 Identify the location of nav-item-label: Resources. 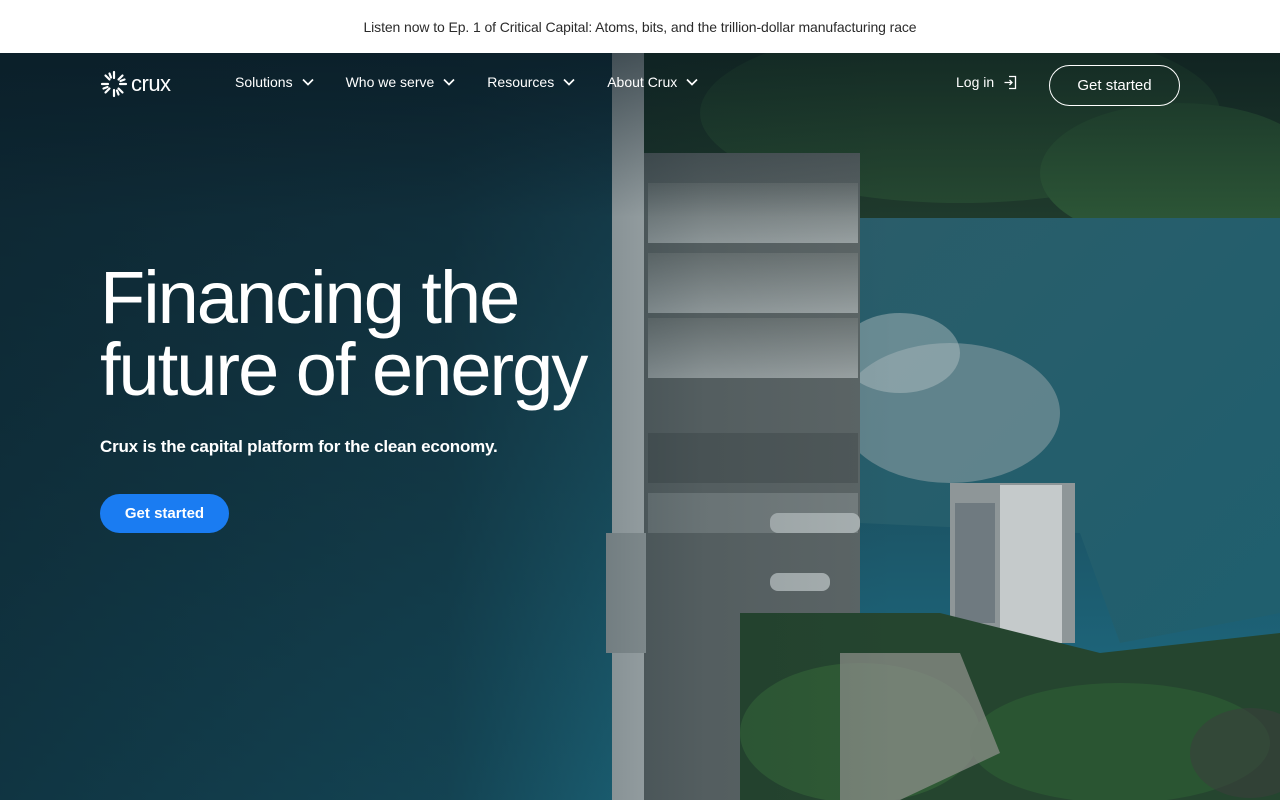
(521, 82).